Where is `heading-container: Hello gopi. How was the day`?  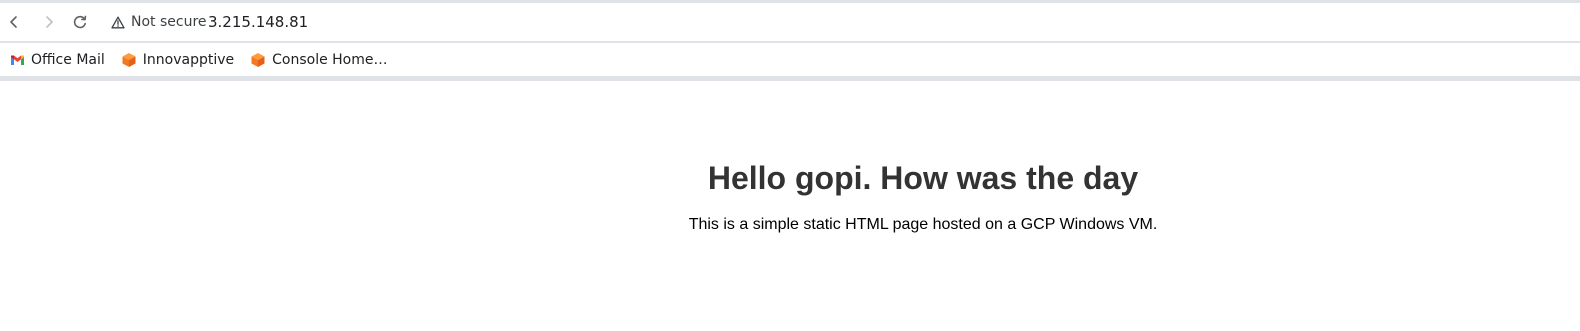 heading-container: Hello gopi. How was the day is located at coordinates (790, 178).